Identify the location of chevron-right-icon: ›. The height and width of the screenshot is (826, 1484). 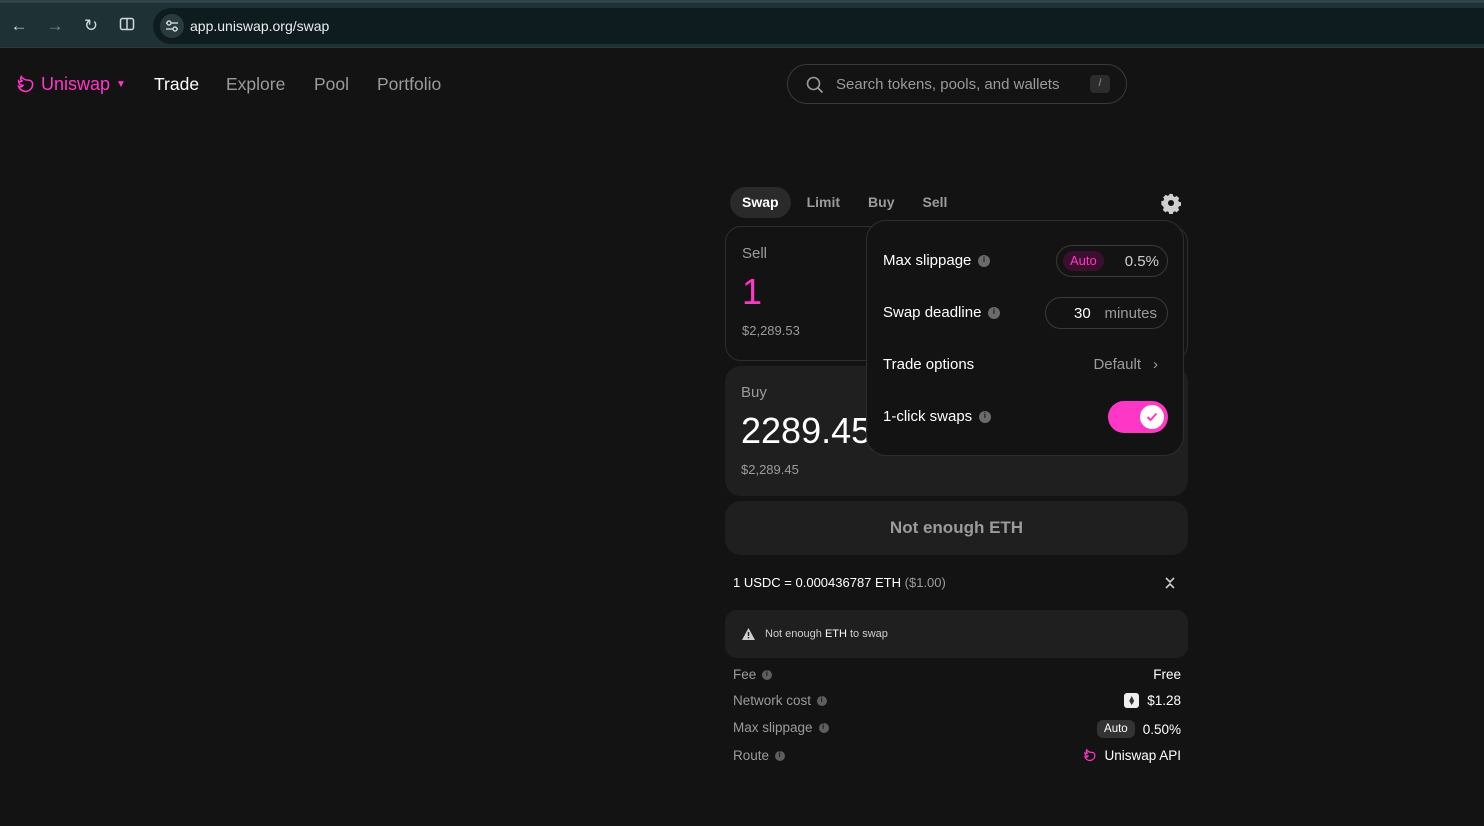
(1155, 364).